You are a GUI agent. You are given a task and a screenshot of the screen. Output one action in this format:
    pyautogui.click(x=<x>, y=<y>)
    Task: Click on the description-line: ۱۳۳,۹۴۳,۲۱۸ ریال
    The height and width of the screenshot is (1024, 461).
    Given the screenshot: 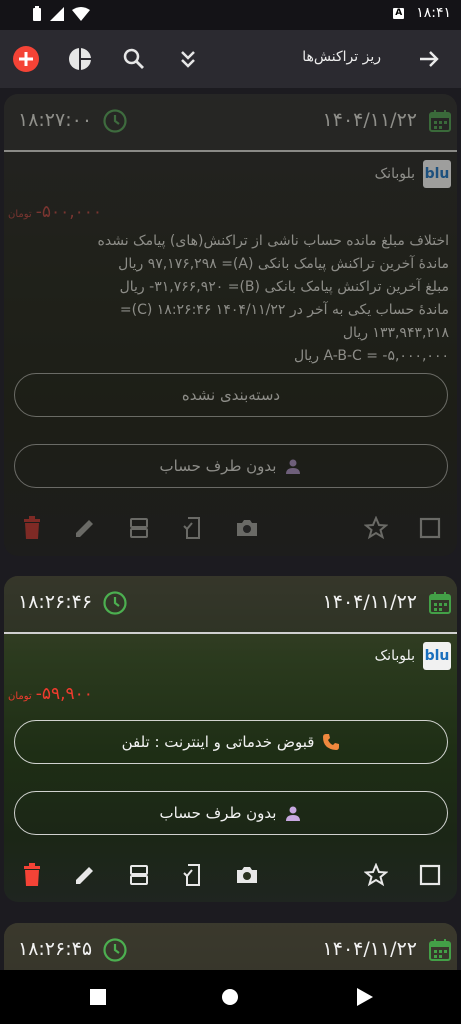 What is the action you would take?
    pyautogui.click(x=395, y=333)
    